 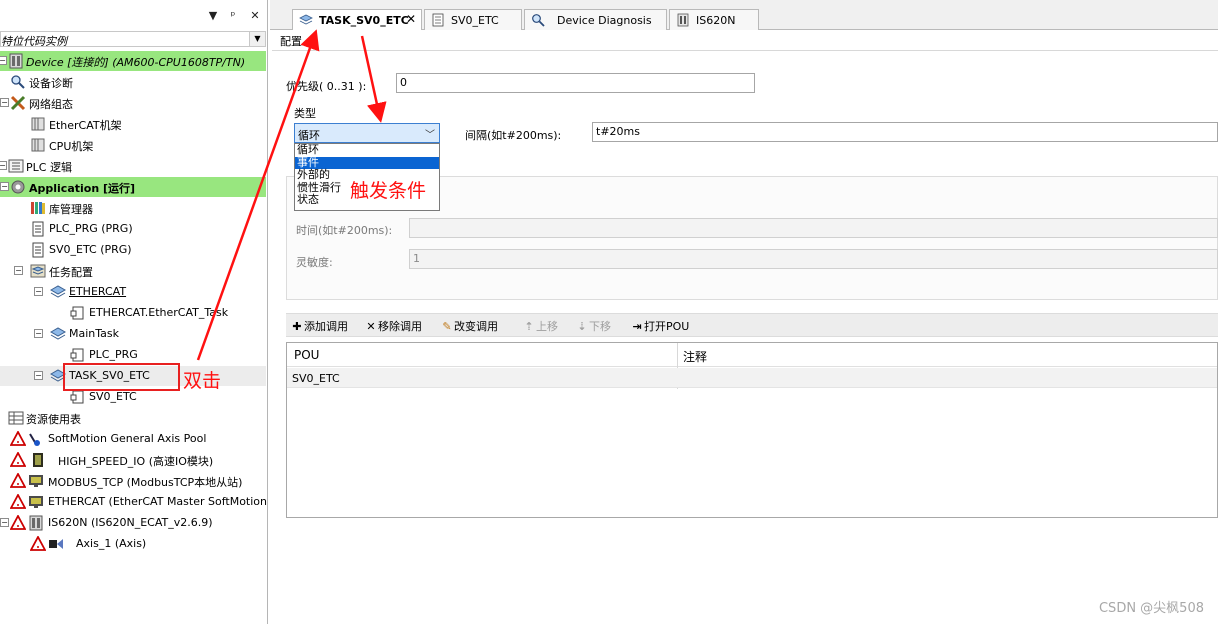 I want to click on plc-prg-node: PLC_PRG (PRG), so click(x=133, y=229).